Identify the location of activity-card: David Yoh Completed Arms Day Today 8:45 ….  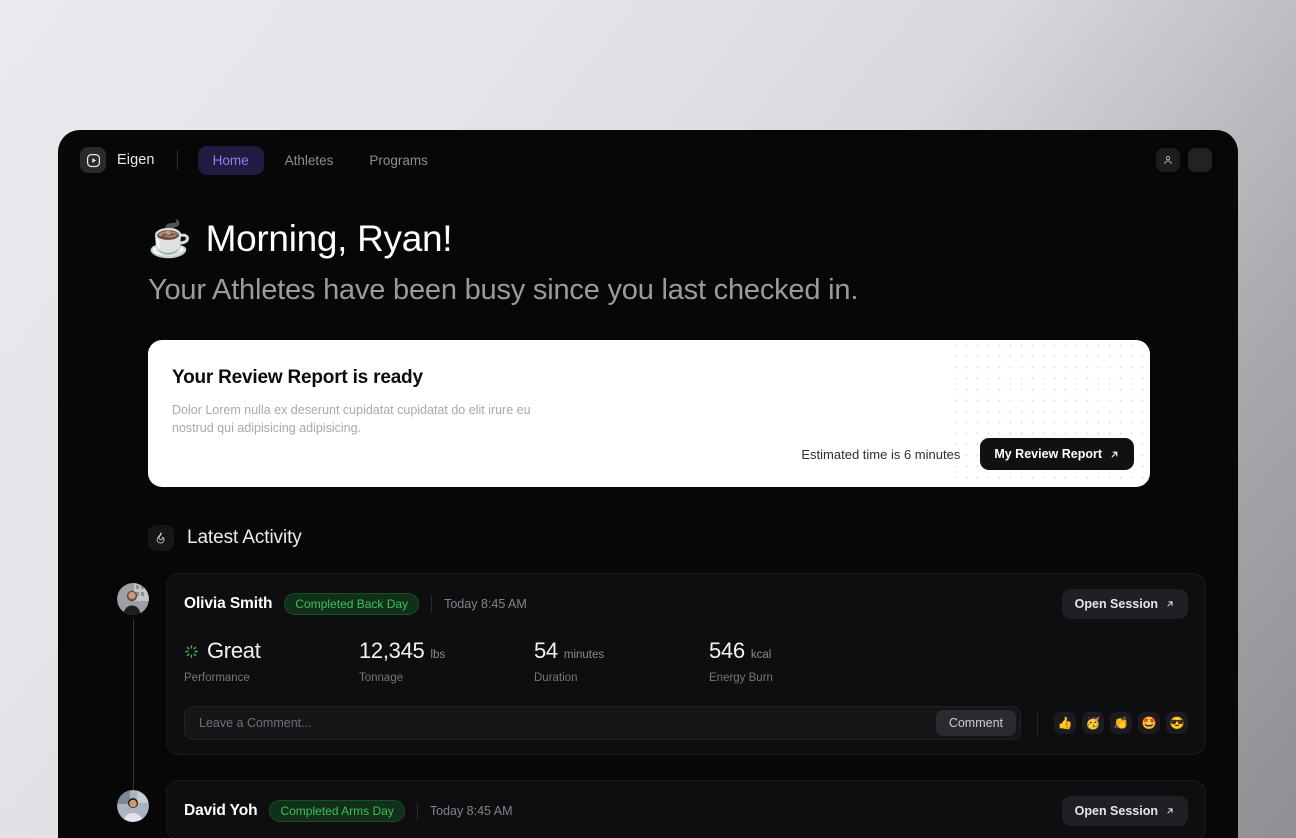
(686, 809).